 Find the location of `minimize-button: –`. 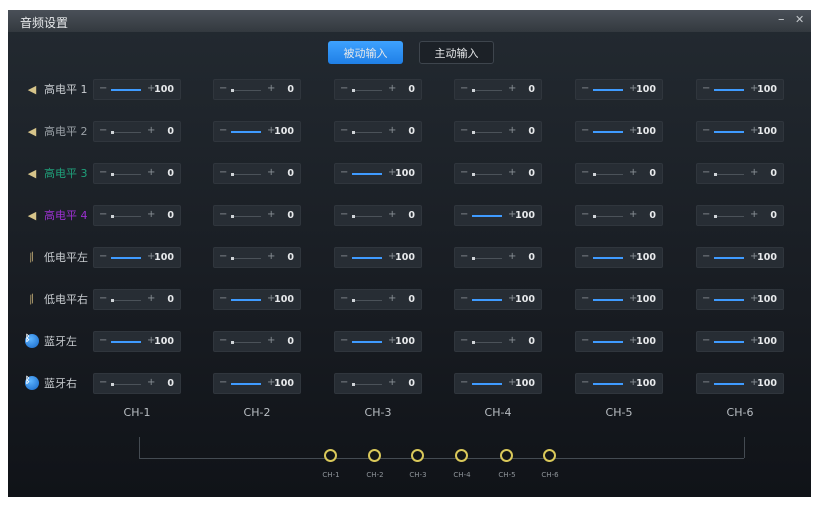

minimize-button: – is located at coordinates (781, 19).